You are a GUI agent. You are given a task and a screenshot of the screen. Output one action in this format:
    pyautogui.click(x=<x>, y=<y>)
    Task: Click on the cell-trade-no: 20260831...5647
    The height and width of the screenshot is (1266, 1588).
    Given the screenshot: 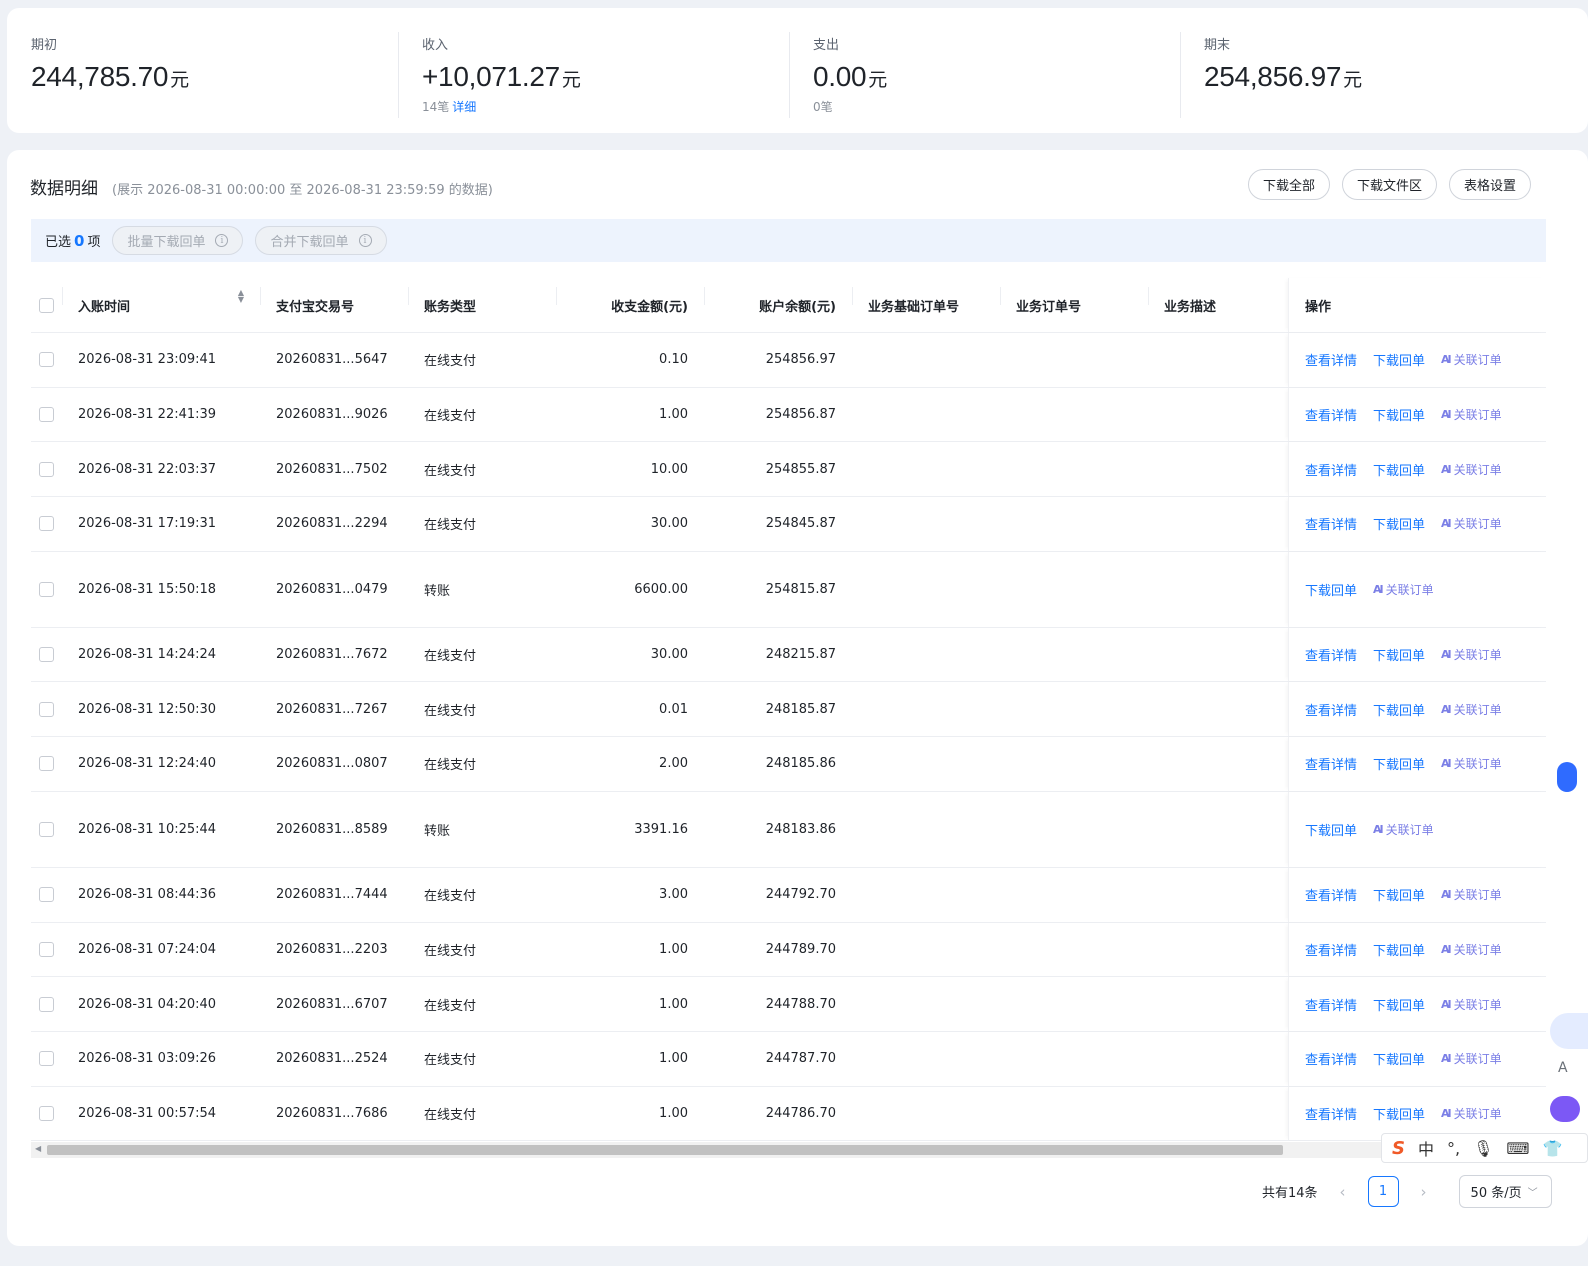 What is the action you would take?
    pyautogui.click(x=332, y=360)
    